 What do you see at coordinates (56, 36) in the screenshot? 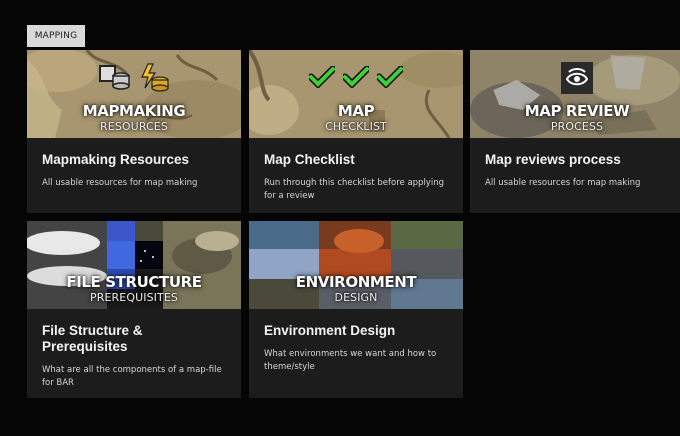
I see `section-tag: MAPPING` at bounding box center [56, 36].